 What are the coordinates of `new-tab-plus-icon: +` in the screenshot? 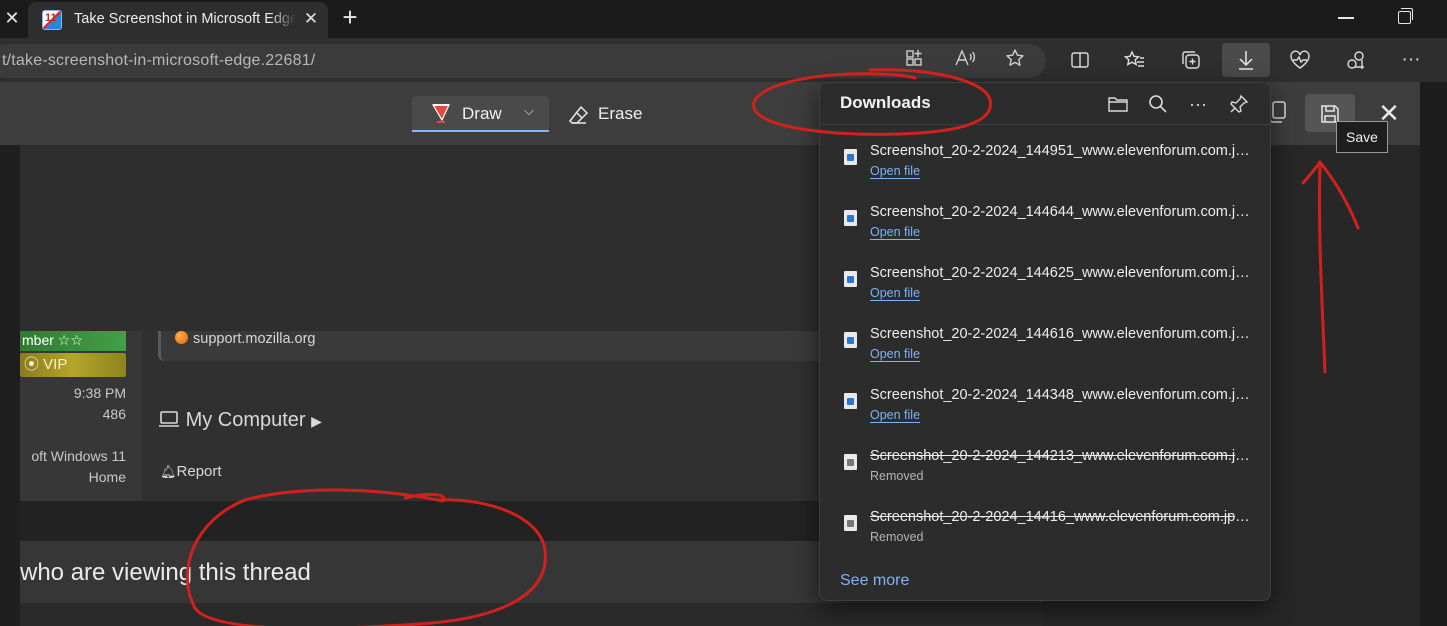 It's located at (350, 18).